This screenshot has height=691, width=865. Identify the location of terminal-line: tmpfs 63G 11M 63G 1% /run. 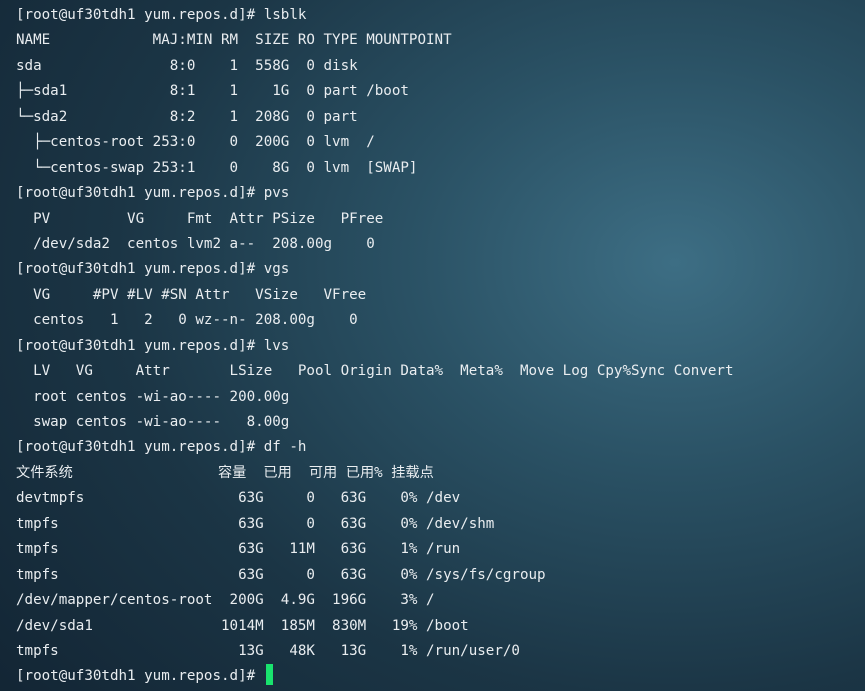
(238, 549).